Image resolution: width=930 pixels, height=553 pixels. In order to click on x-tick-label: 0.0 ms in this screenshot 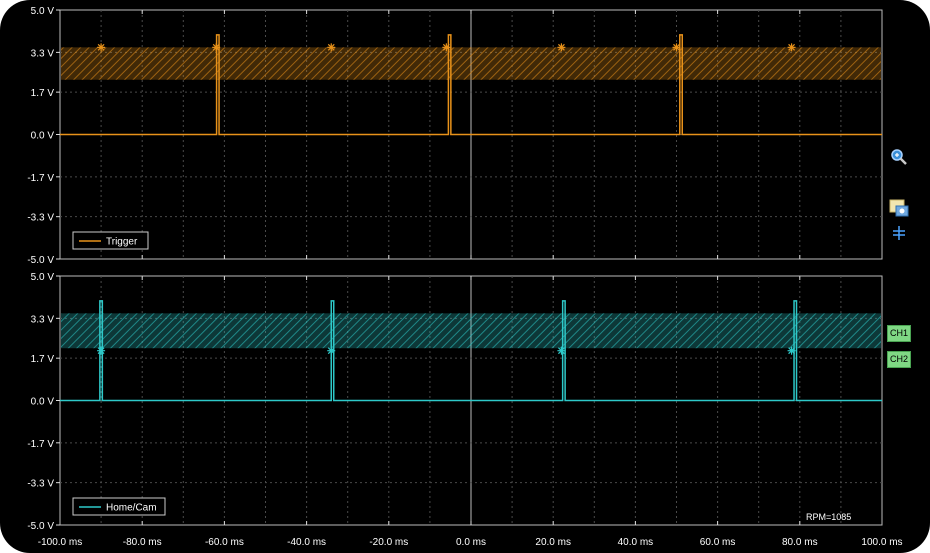, I will do `click(471, 542)`.